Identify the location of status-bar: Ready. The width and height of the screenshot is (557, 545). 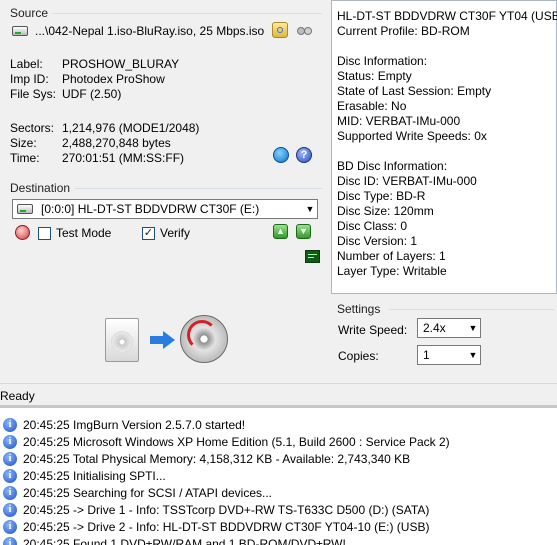
(278, 394).